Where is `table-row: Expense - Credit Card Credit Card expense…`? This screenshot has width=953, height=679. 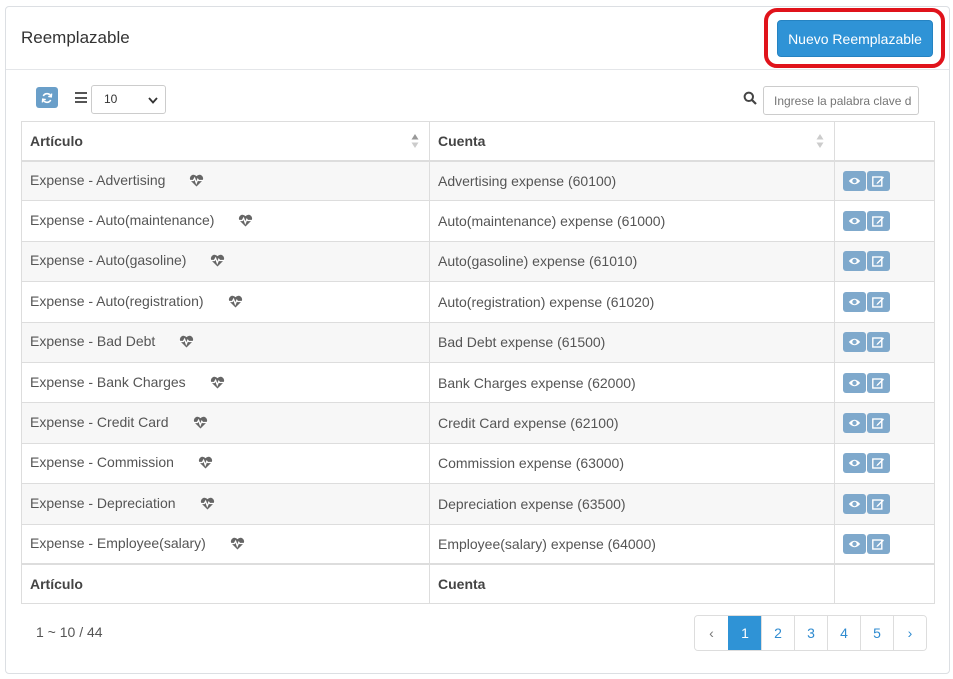
table-row: Expense - Credit Card Credit Card expense… is located at coordinates (478, 423).